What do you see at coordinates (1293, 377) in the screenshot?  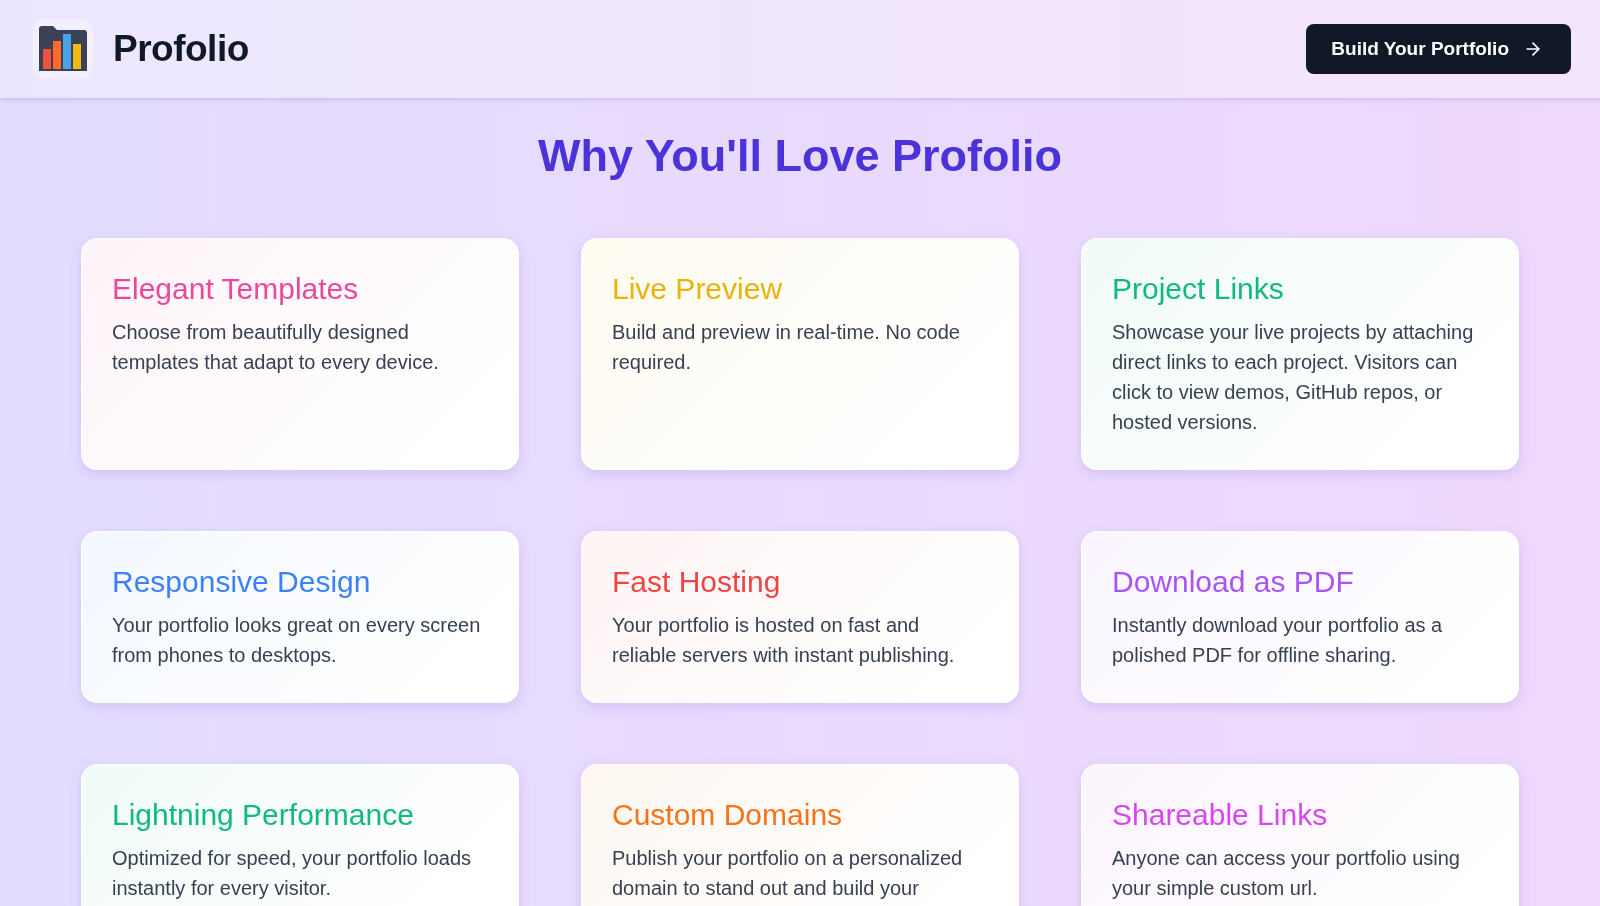 I see `card-description: Showcase your live projects by attaching direct links to each project. Visitors can click to view demos, GitHub repos, or hosted versions.` at bounding box center [1293, 377].